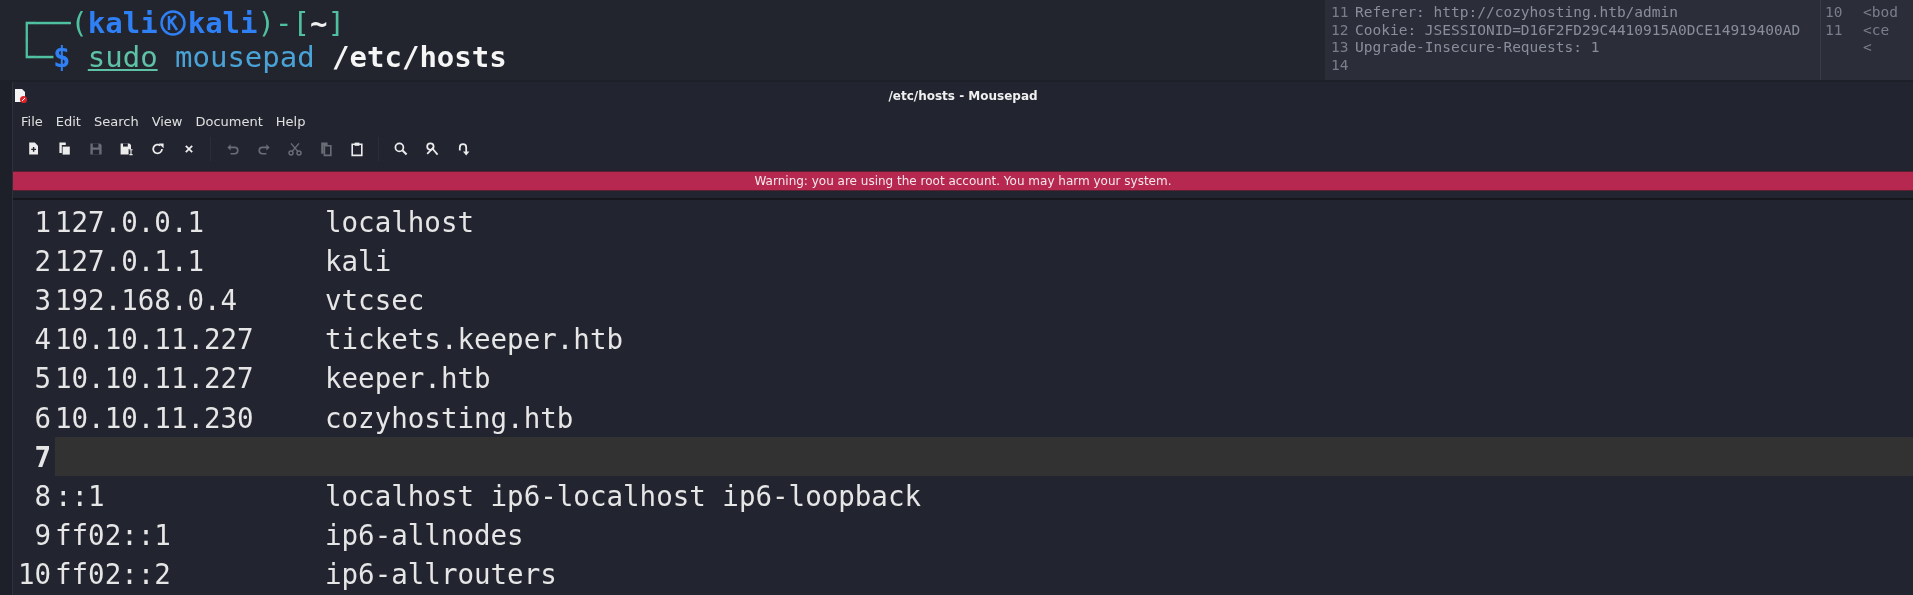  I want to click on host-names: kali, so click(358, 260).